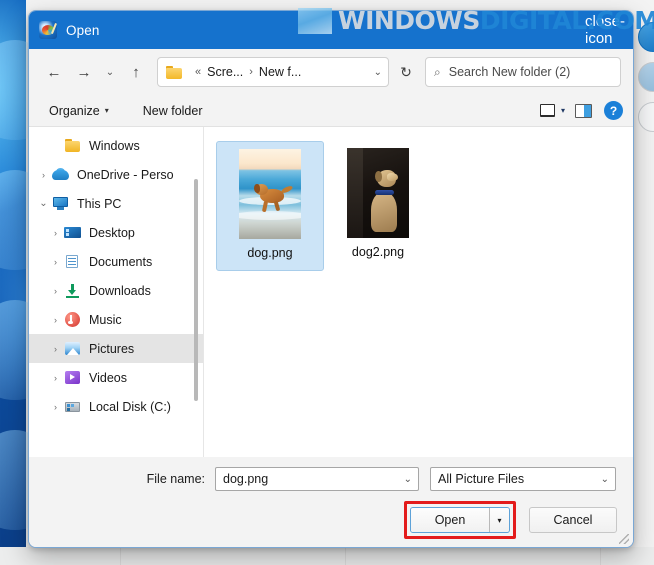 The width and height of the screenshot is (654, 565). I want to click on sidebar-item-pictures: › Pictures, so click(116, 348).